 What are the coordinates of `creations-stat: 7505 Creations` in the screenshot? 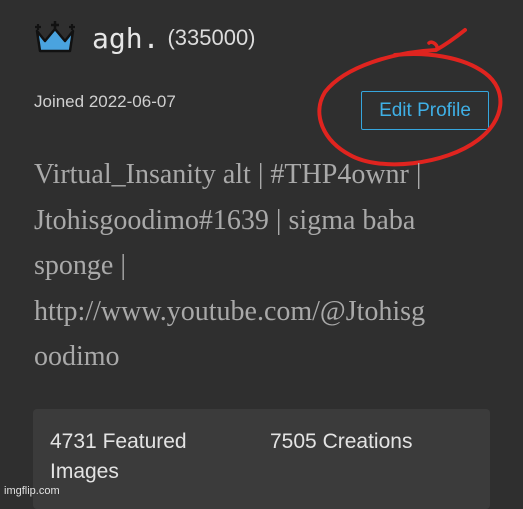 It's located at (341, 442).